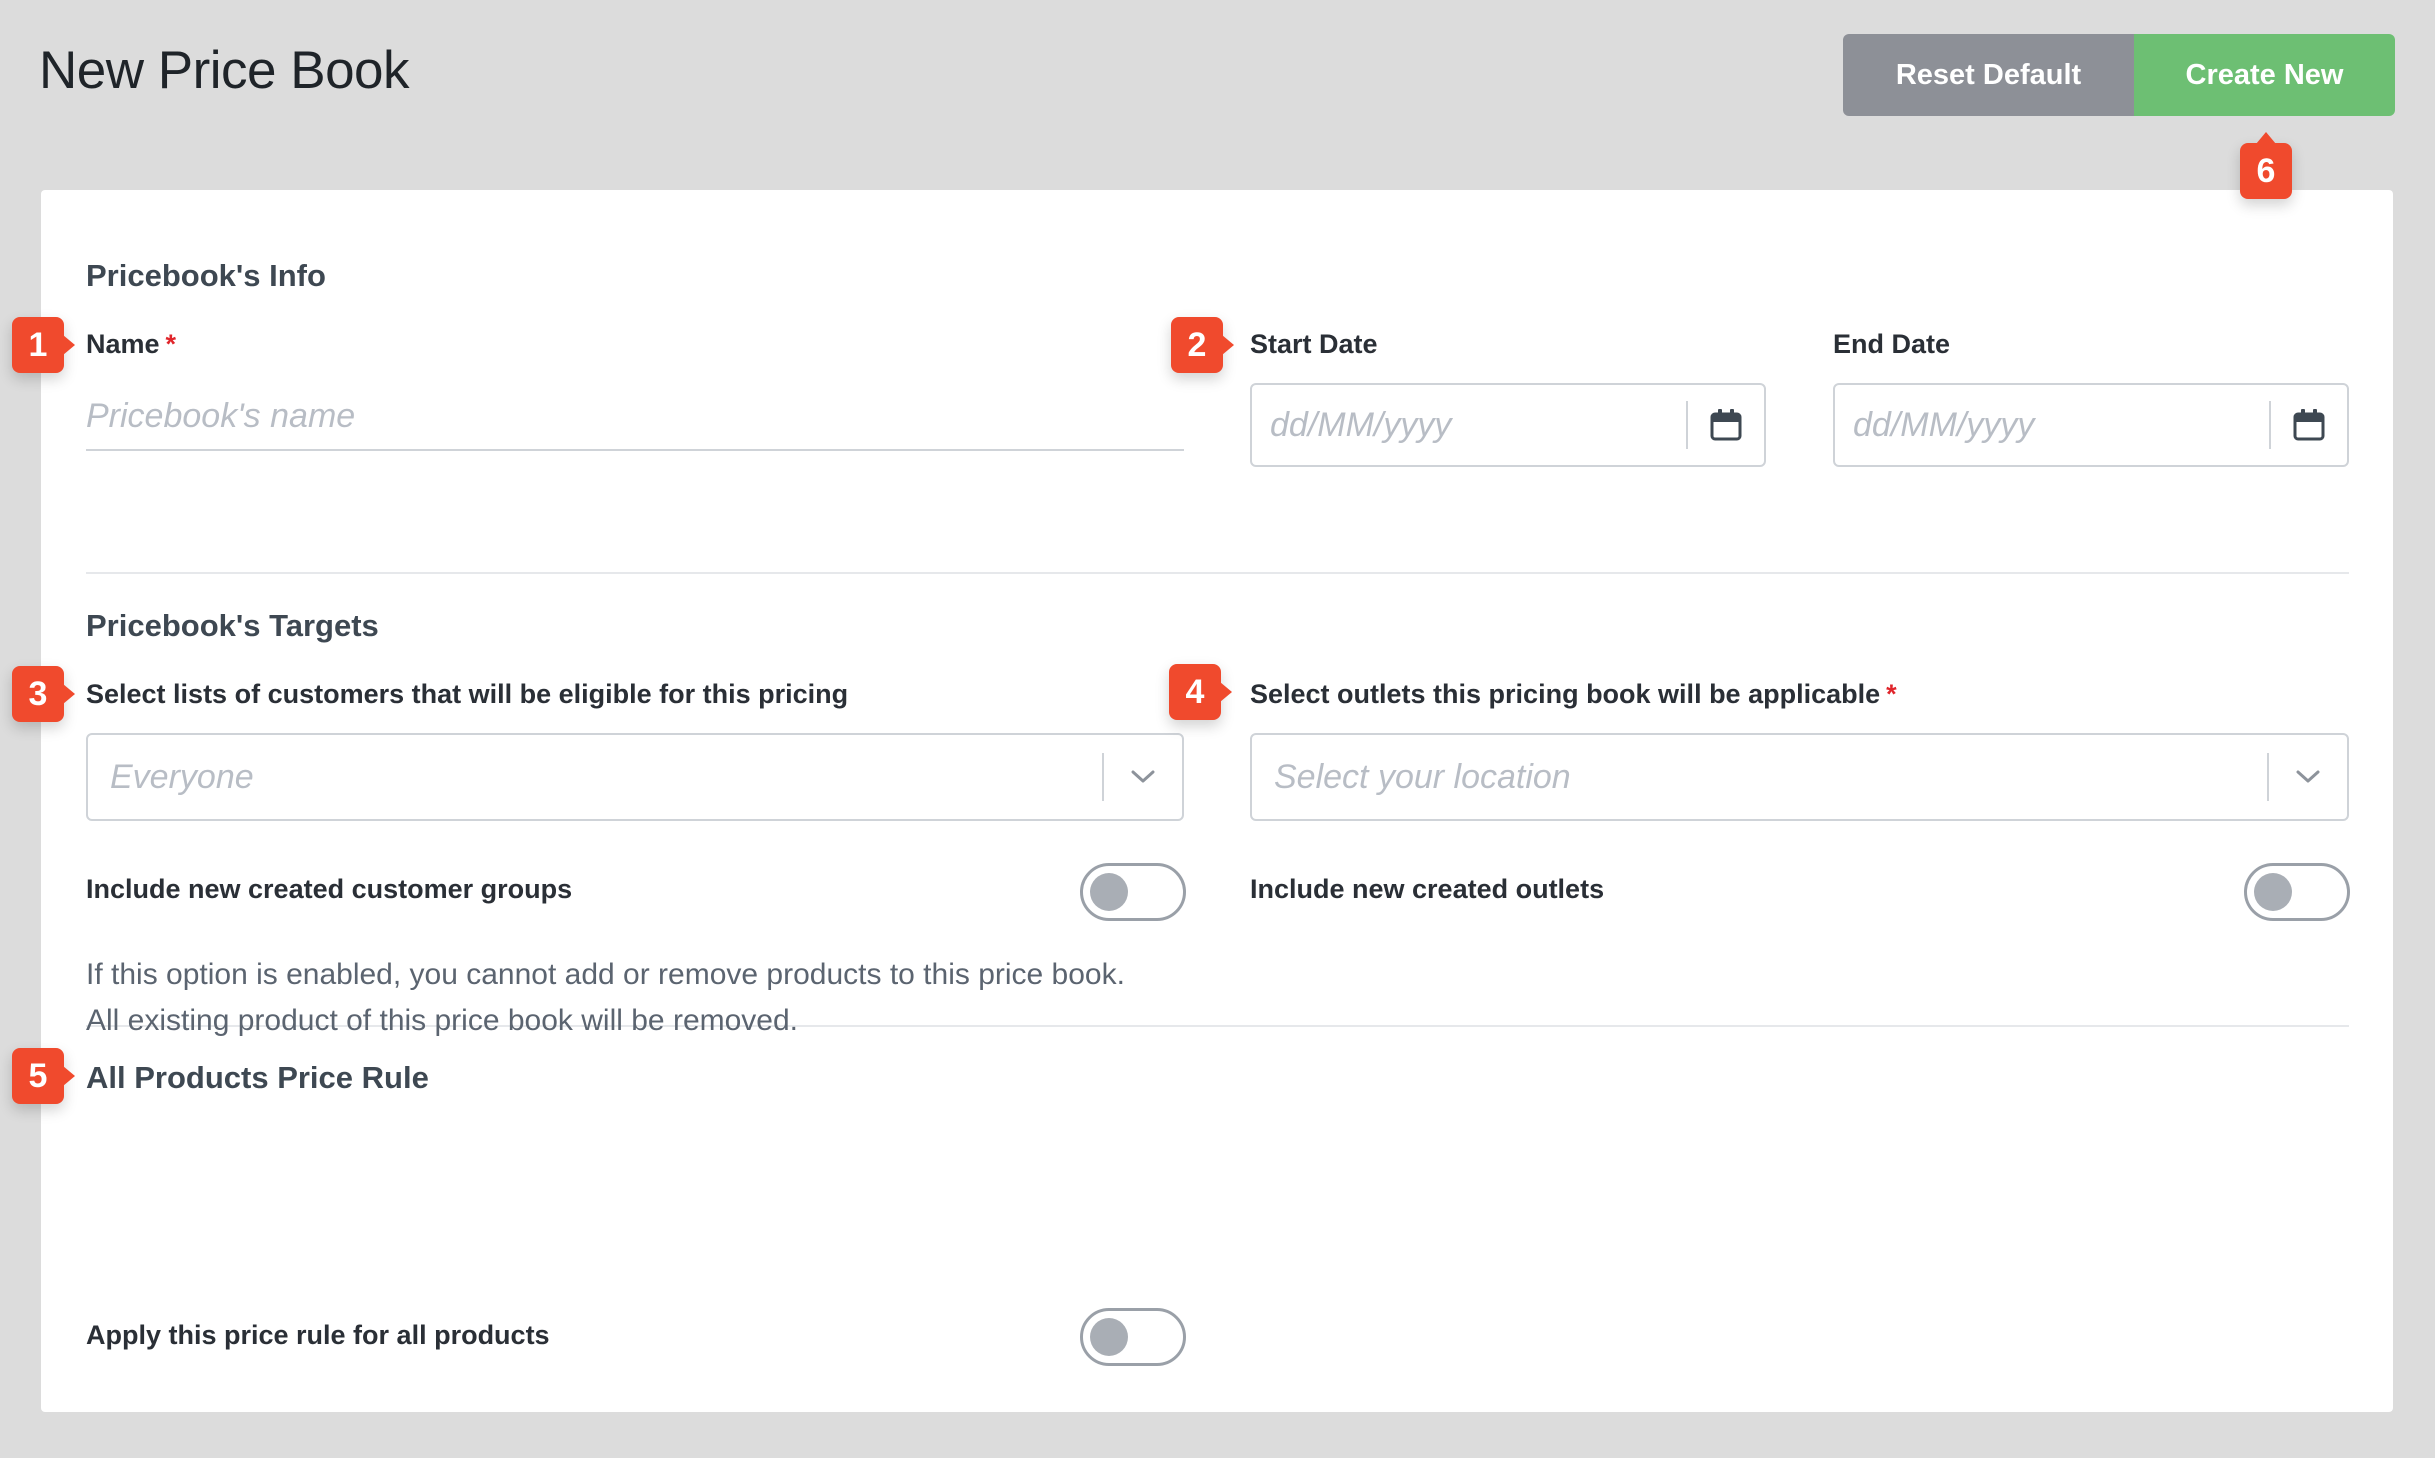 This screenshot has height=1458, width=2435. I want to click on reset-default-button: Reset Default, so click(1988, 75).